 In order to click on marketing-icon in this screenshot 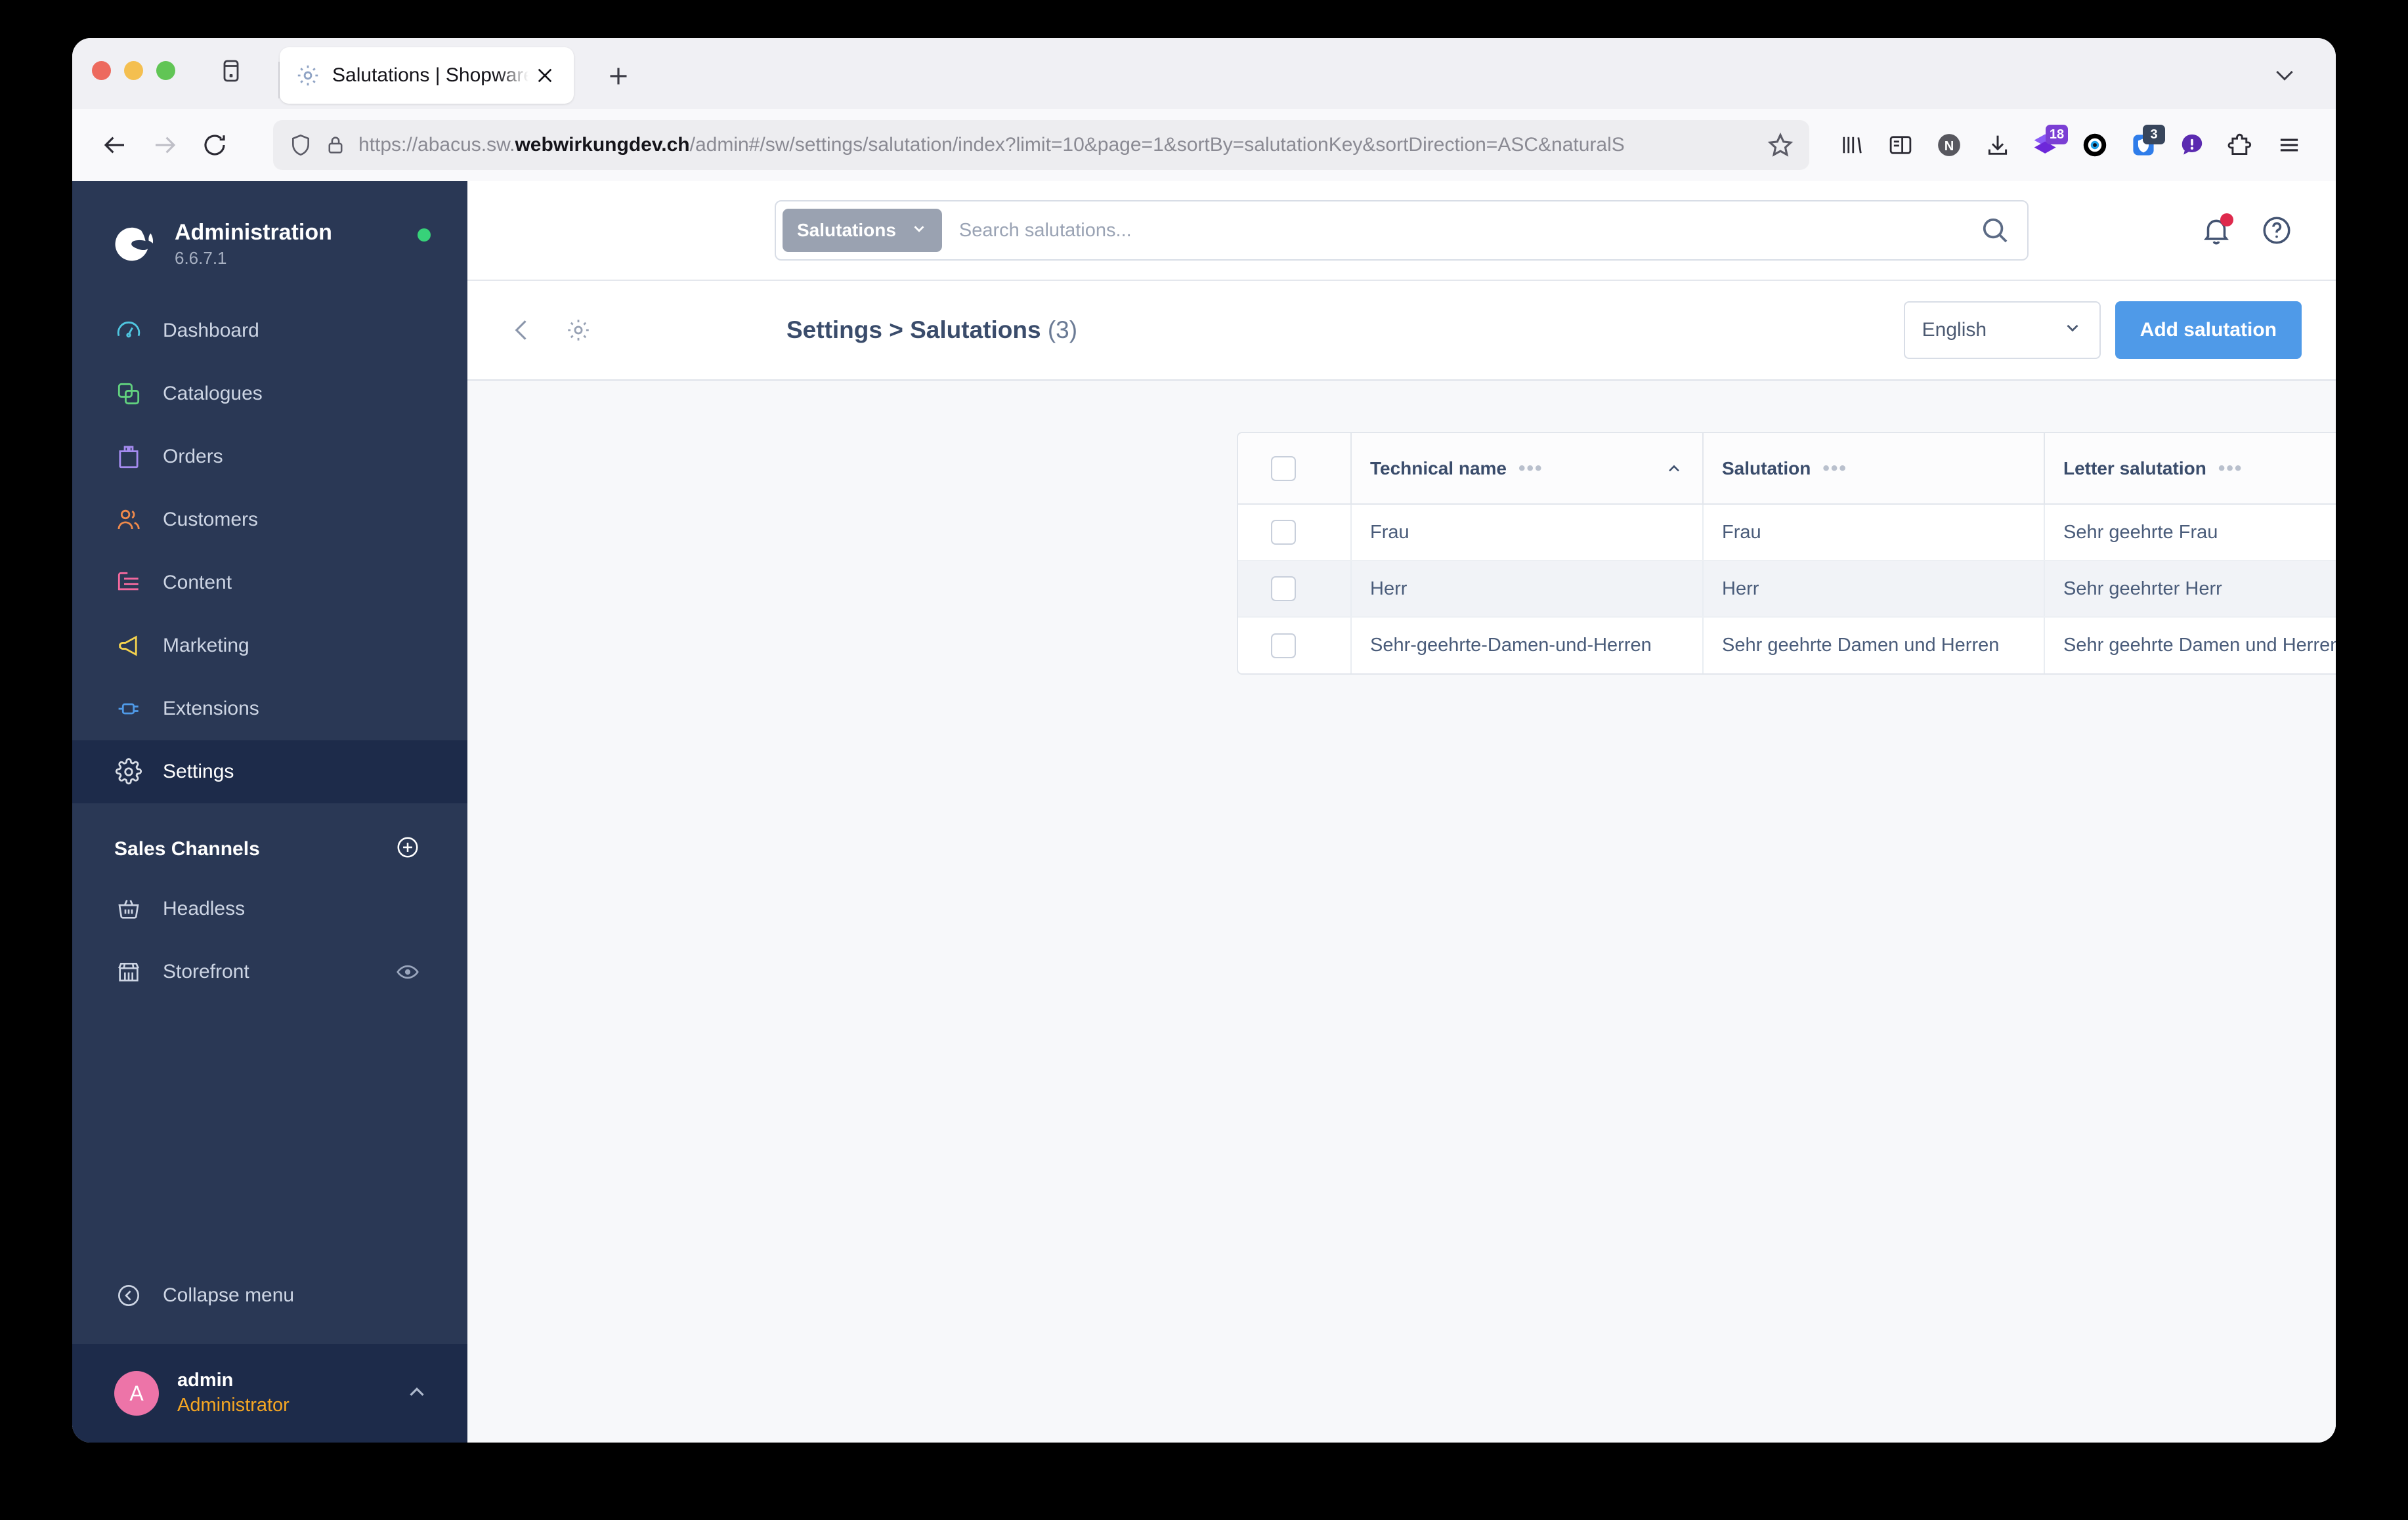, I will do `click(128, 645)`.